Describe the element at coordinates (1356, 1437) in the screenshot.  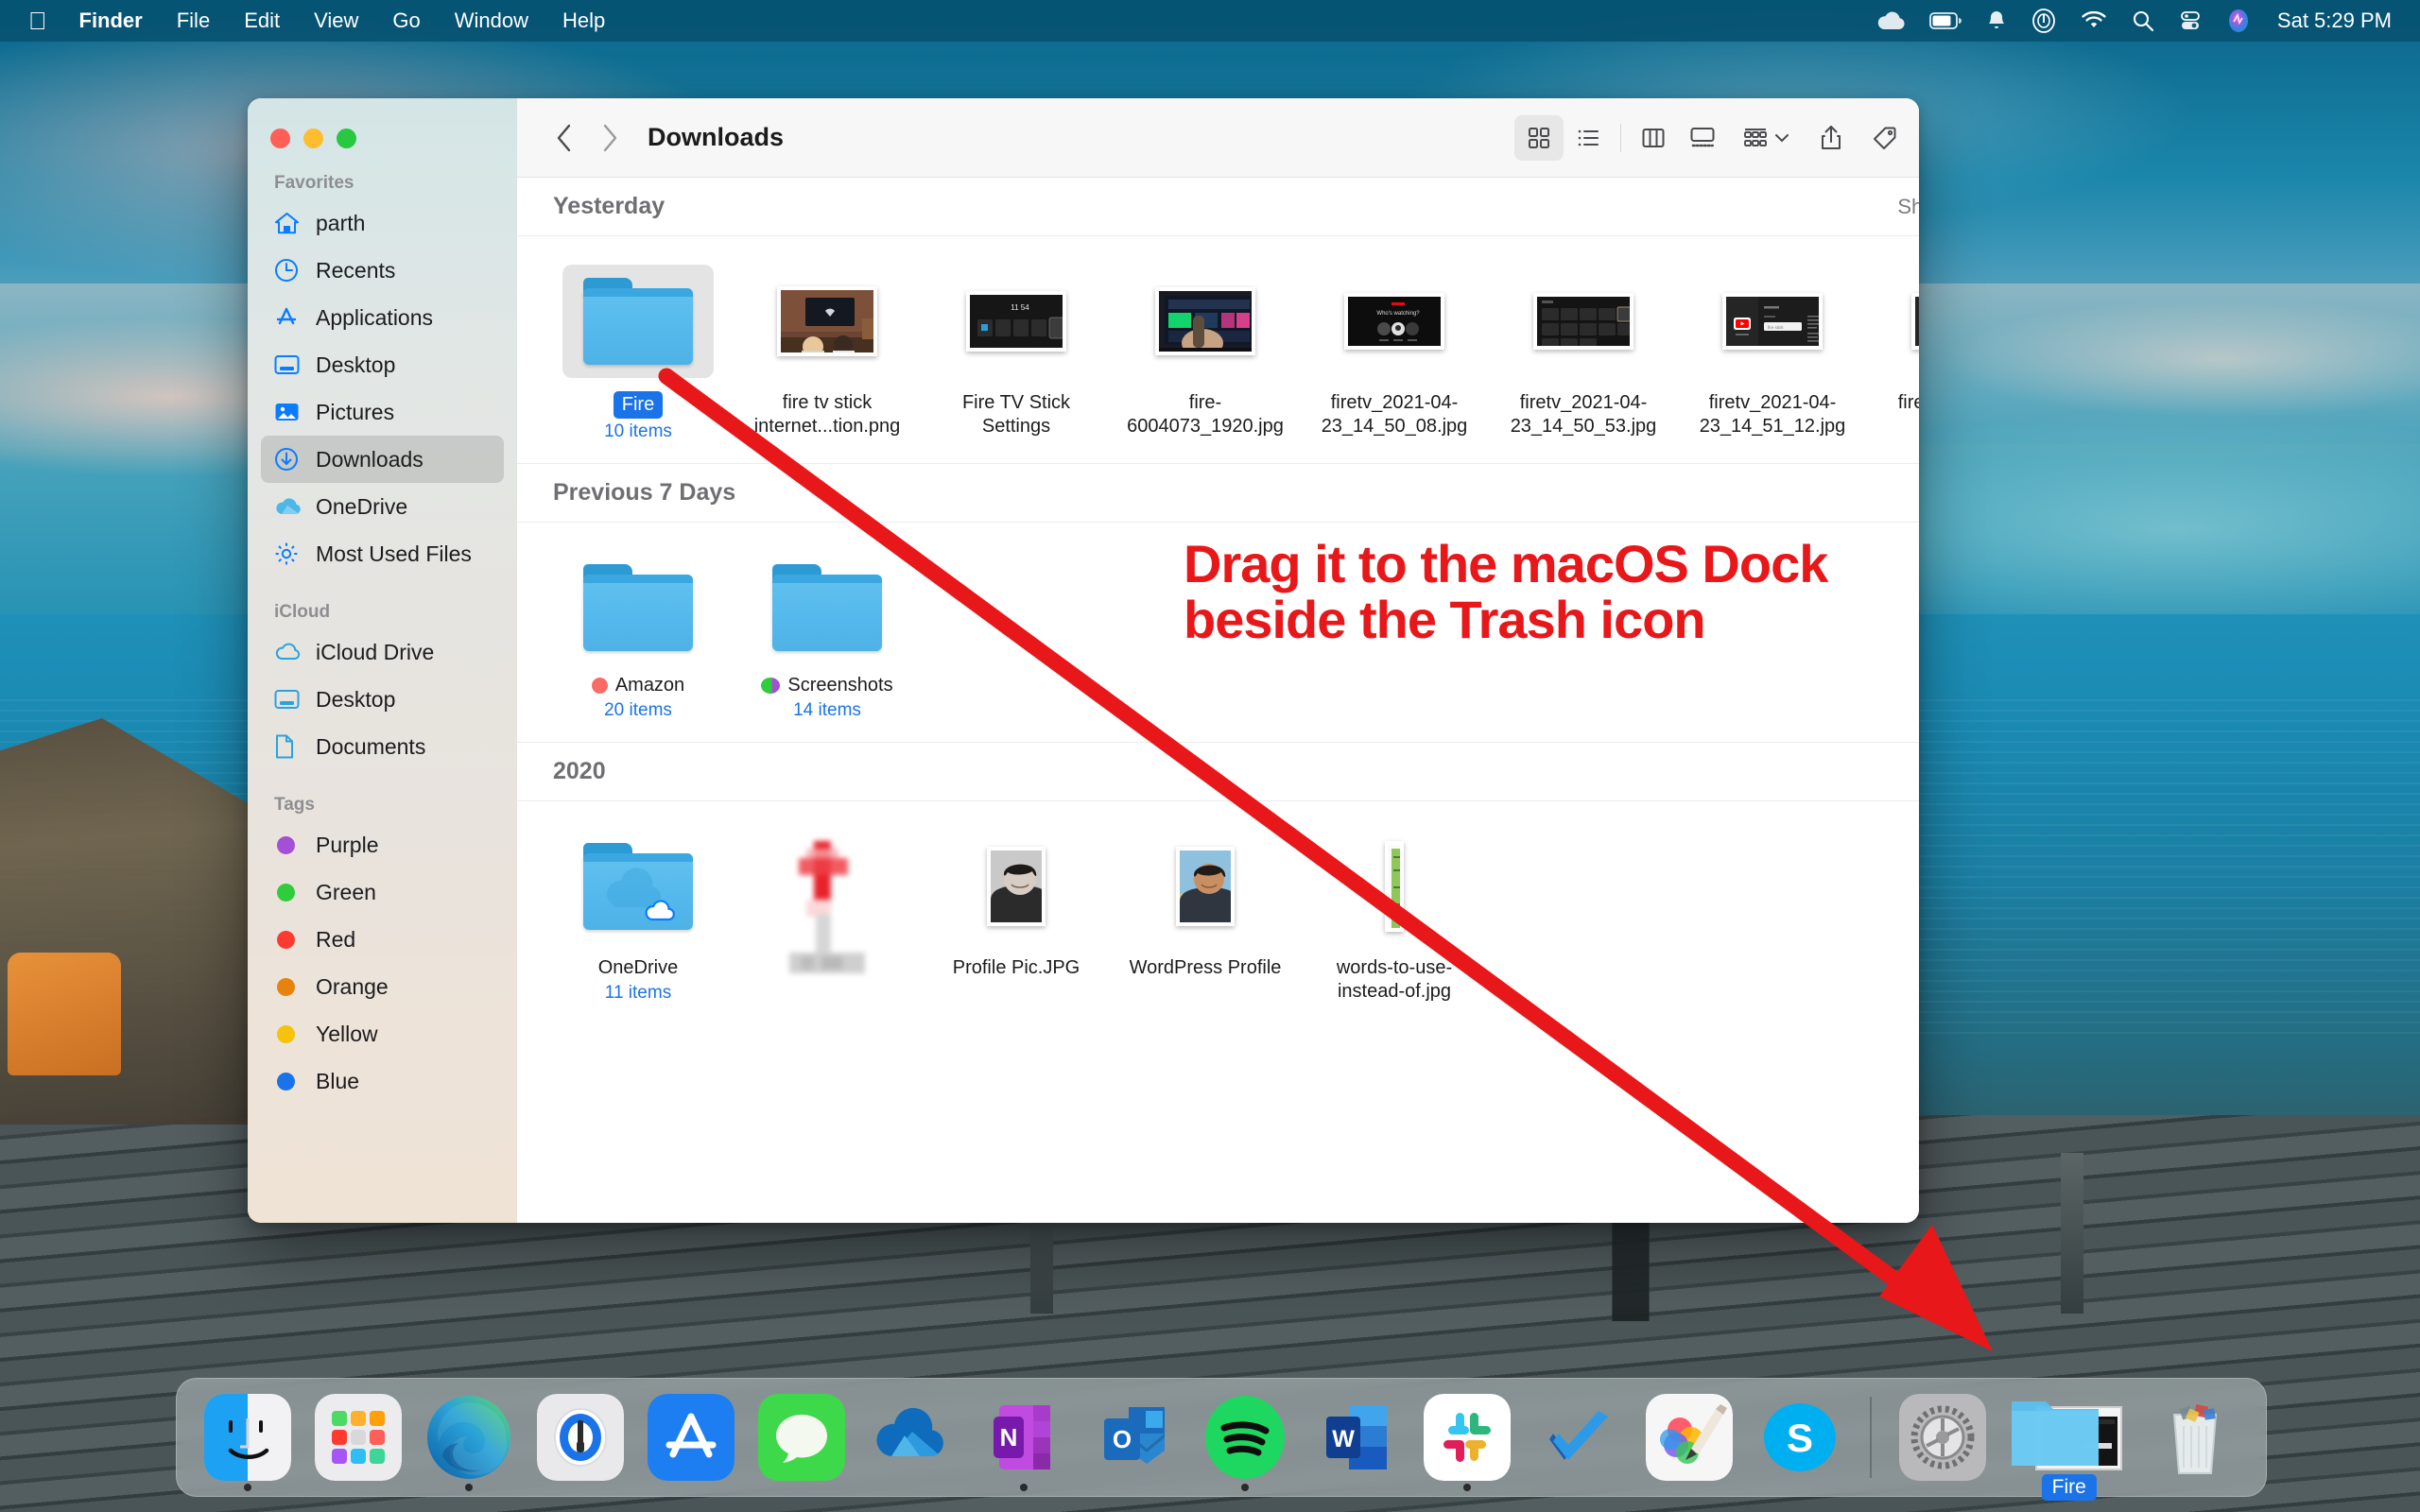
I see `dock-item-word: W` at that location.